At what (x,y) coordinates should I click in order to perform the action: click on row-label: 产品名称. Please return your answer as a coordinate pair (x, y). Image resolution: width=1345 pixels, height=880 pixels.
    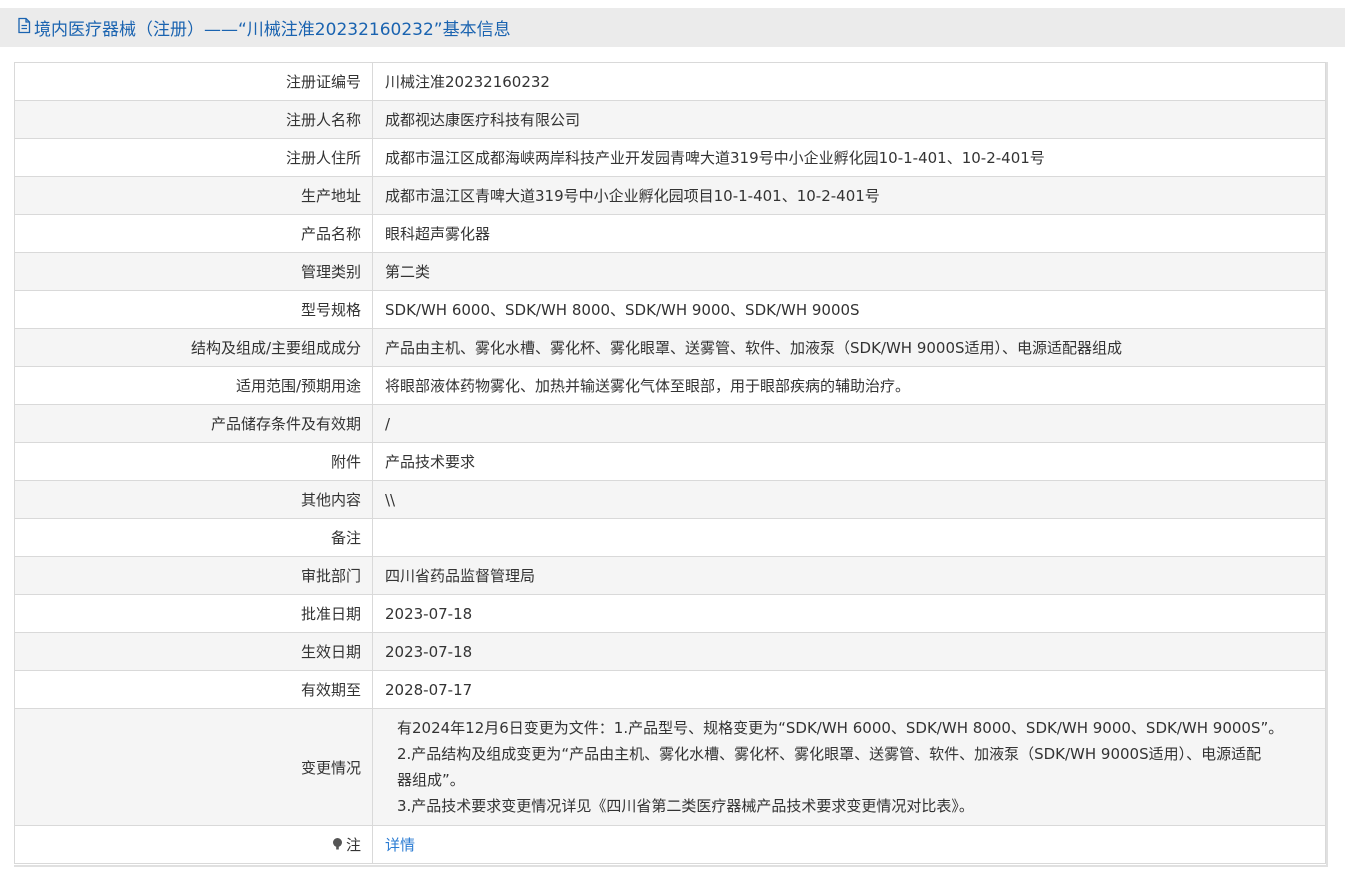
    Looking at the image, I should click on (193, 233).